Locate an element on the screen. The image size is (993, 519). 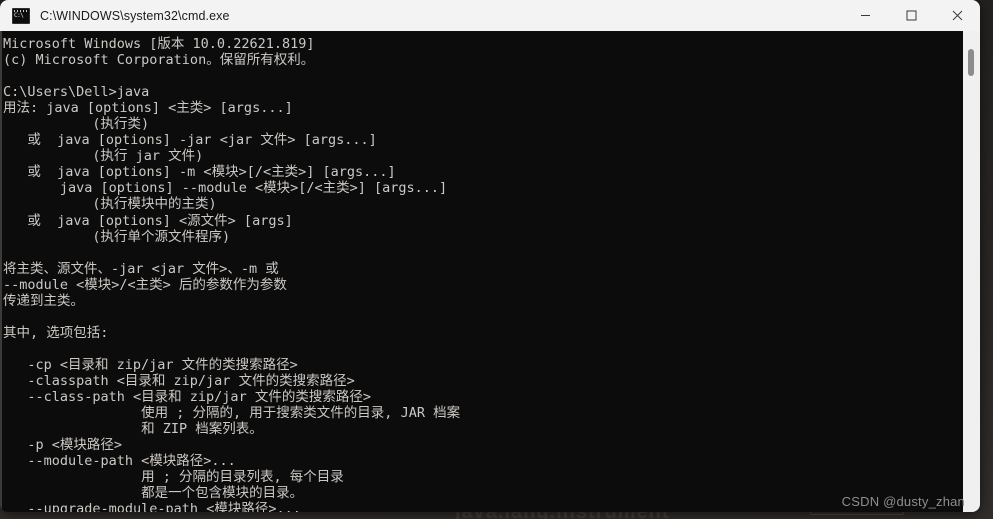
window-controls is located at coordinates (911, 15).